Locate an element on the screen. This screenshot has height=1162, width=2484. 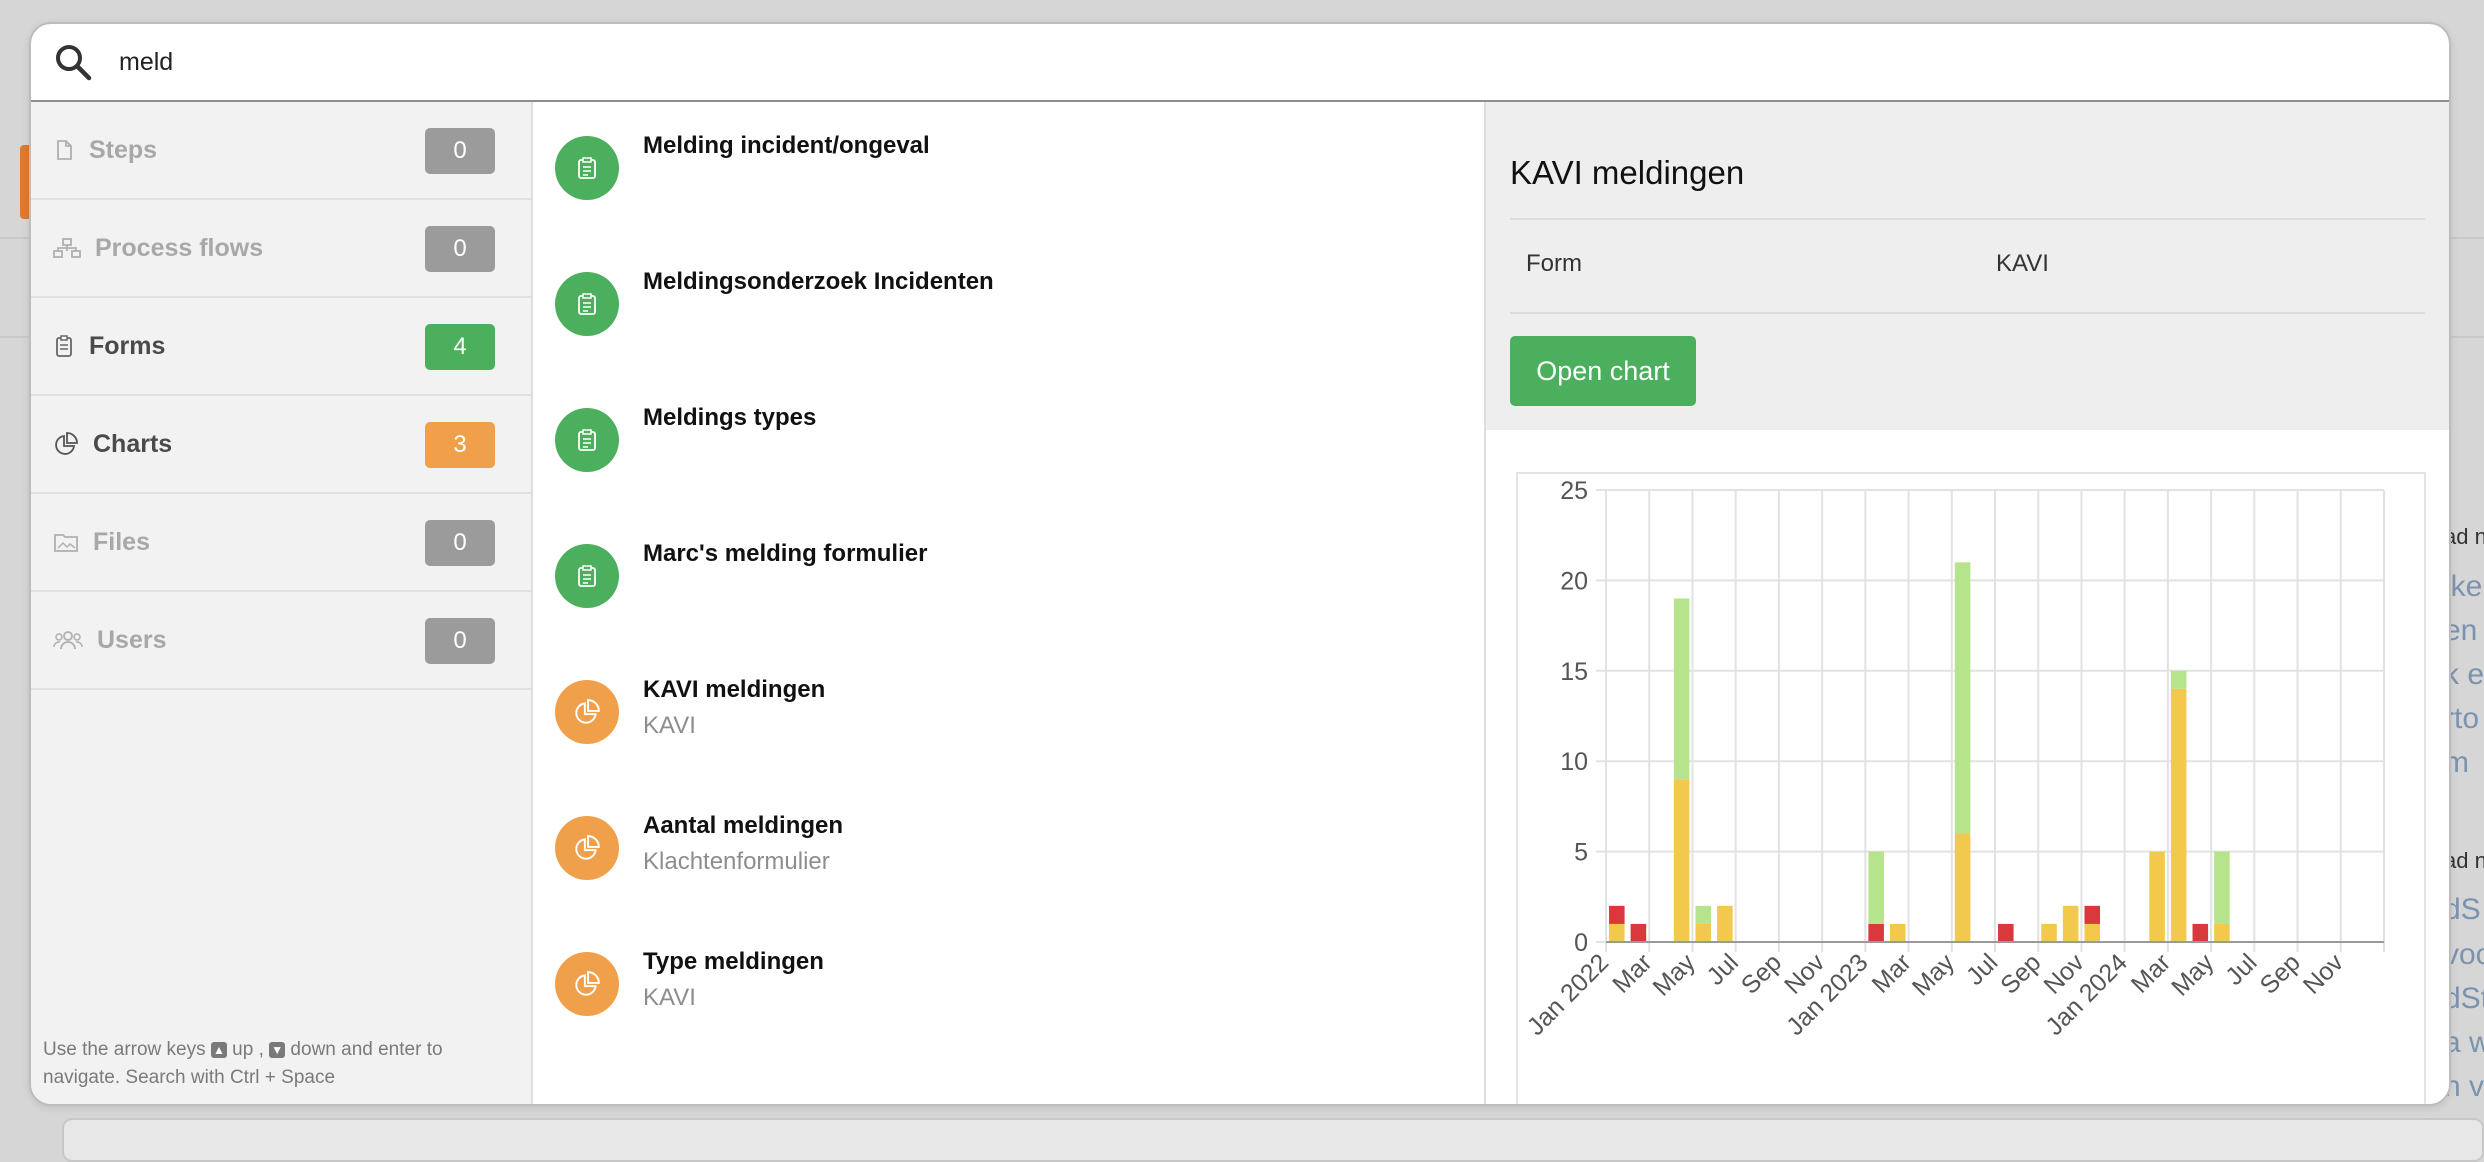
x-tick-label: Jan 2022 is located at coordinates (1568, 994).